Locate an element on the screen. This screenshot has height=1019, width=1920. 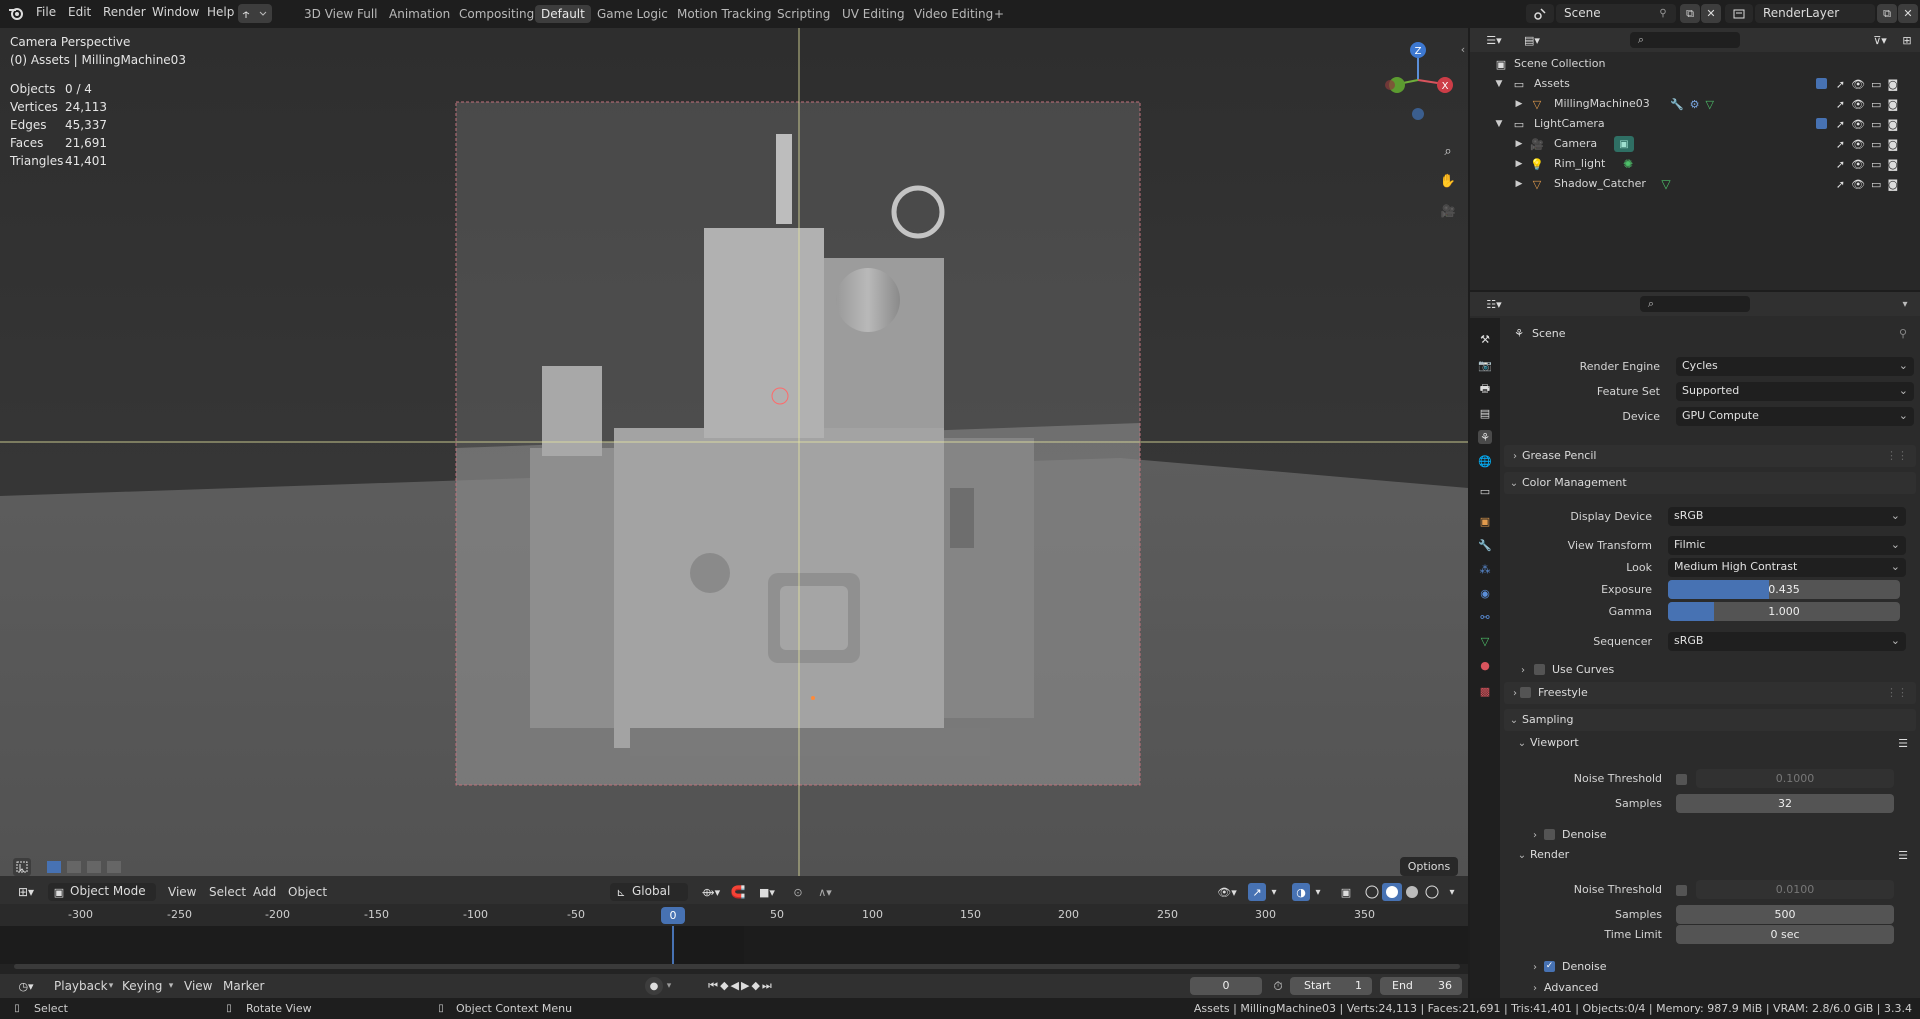
menu-edit: Edit is located at coordinates (79, 12).